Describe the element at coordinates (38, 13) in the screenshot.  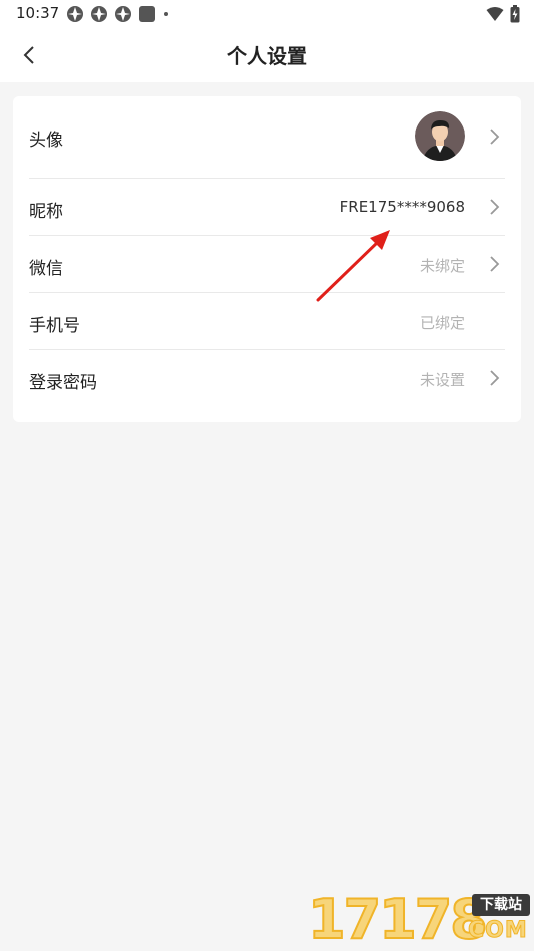
I see `status-time: 10:37` at that location.